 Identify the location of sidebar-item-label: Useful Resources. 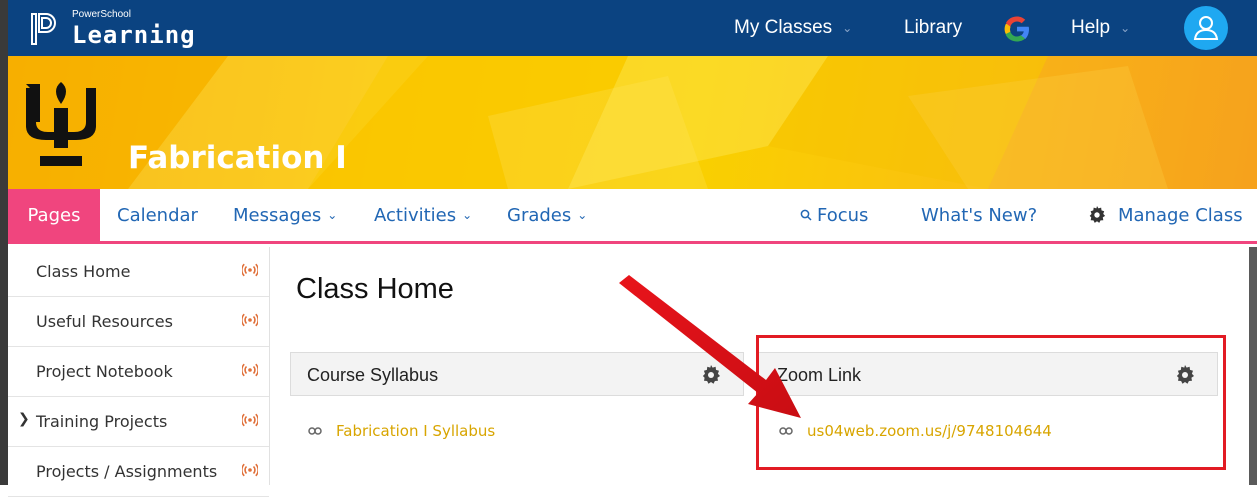
(104, 321).